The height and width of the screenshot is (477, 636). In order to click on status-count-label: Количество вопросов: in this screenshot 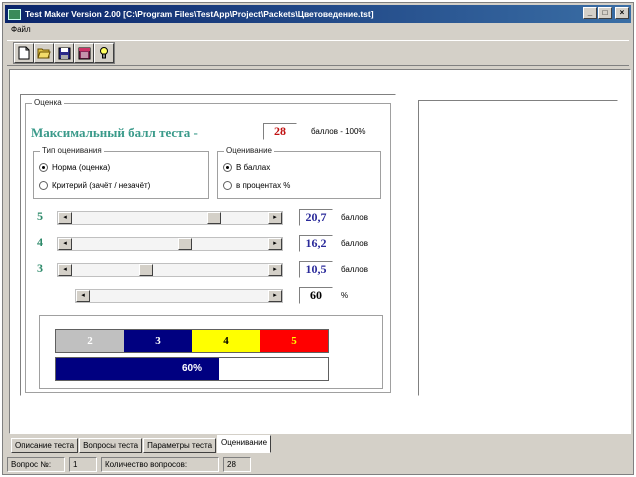, I will do `click(160, 464)`.